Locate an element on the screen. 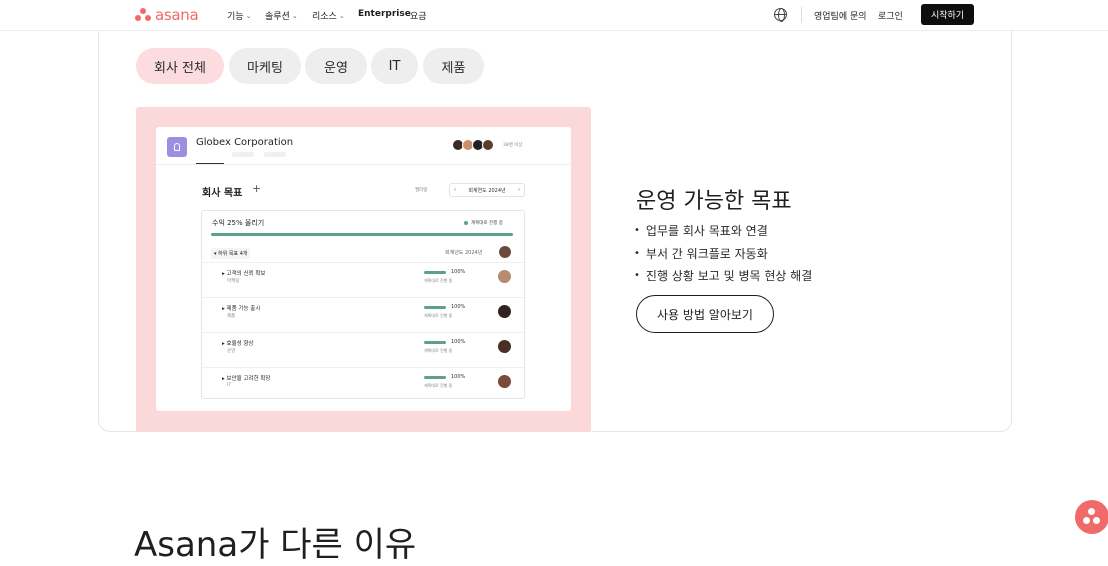 This screenshot has width=1108, height=566. divider is located at coordinates (363, 164).